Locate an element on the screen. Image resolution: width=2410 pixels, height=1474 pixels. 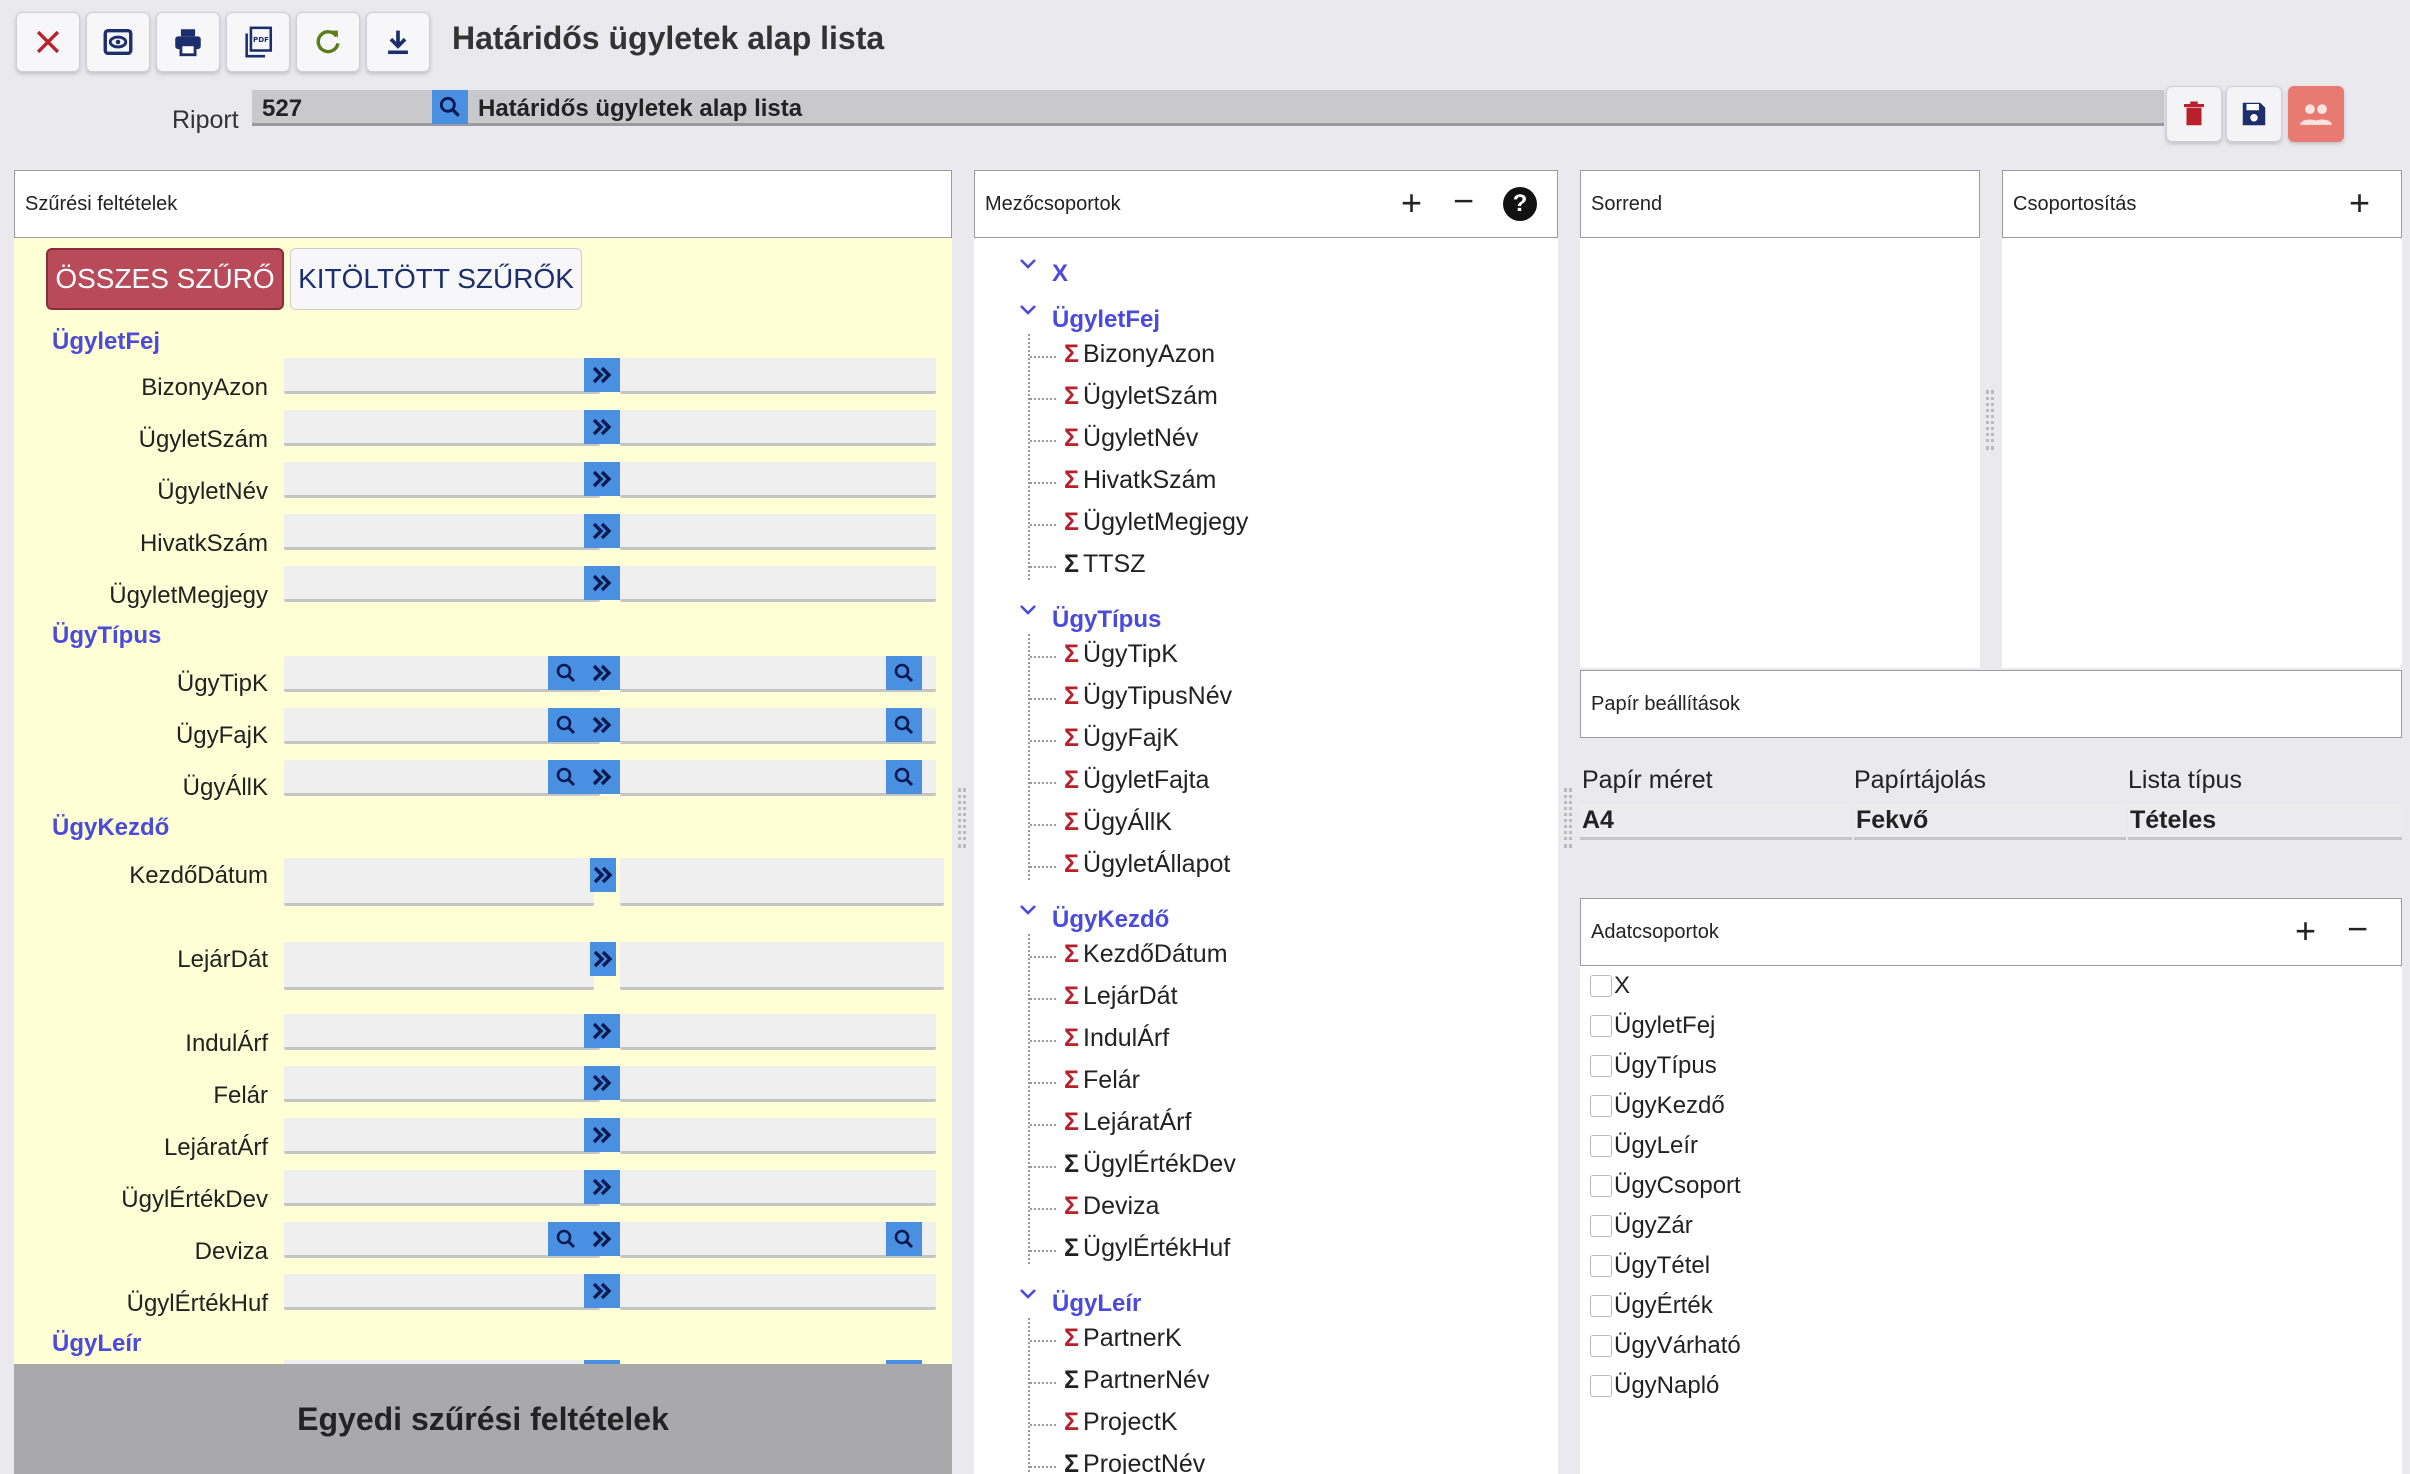
tree-field-item: Σ ÜgyletSzám is located at coordinates (1141, 396).